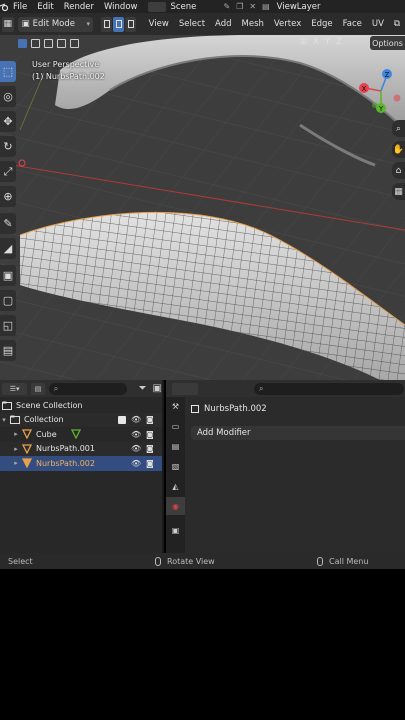 This screenshot has width=405, height=720. Describe the element at coordinates (252, 6) in the screenshot. I see `close-icon: ✕` at that location.